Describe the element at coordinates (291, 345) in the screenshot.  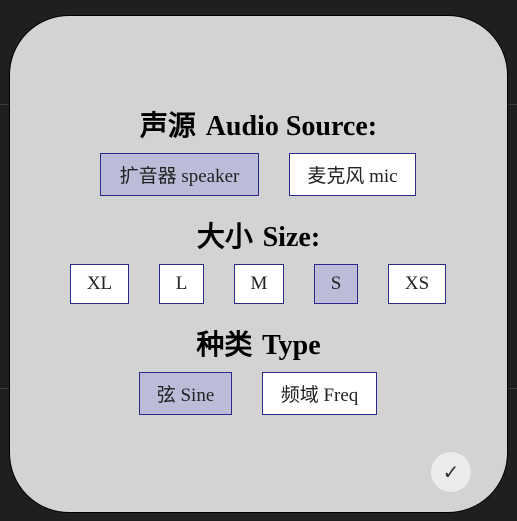
I see `type-heading-latin: Type` at that location.